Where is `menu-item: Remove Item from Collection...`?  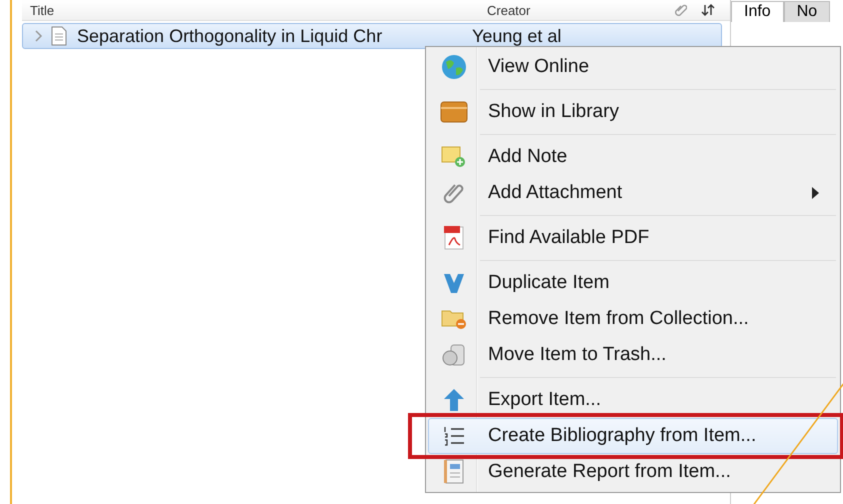 menu-item: Remove Item from Collection... is located at coordinates (633, 319).